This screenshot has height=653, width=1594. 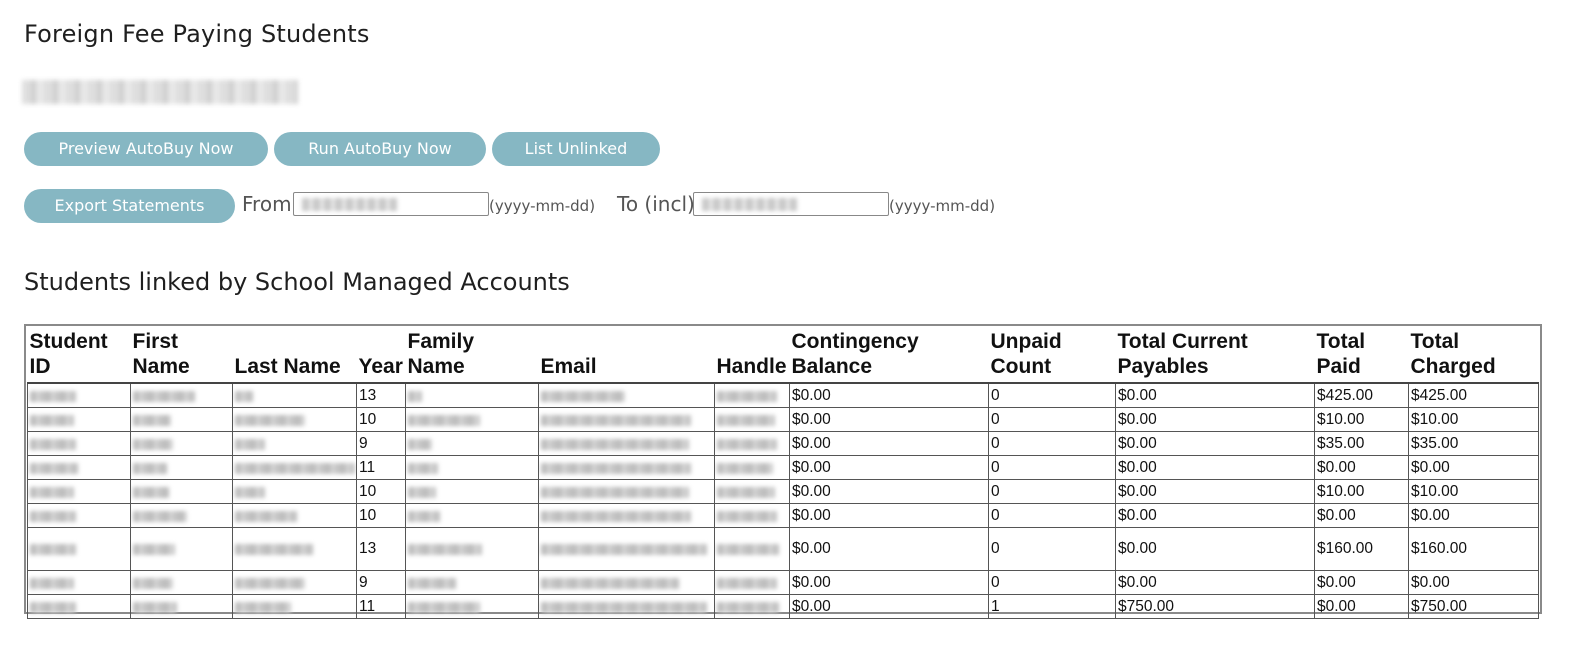 What do you see at coordinates (783, 549) in the screenshot?
I see `table-row: 13 $0.00 0 $0.00 $160.00 $160.00` at bounding box center [783, 549].